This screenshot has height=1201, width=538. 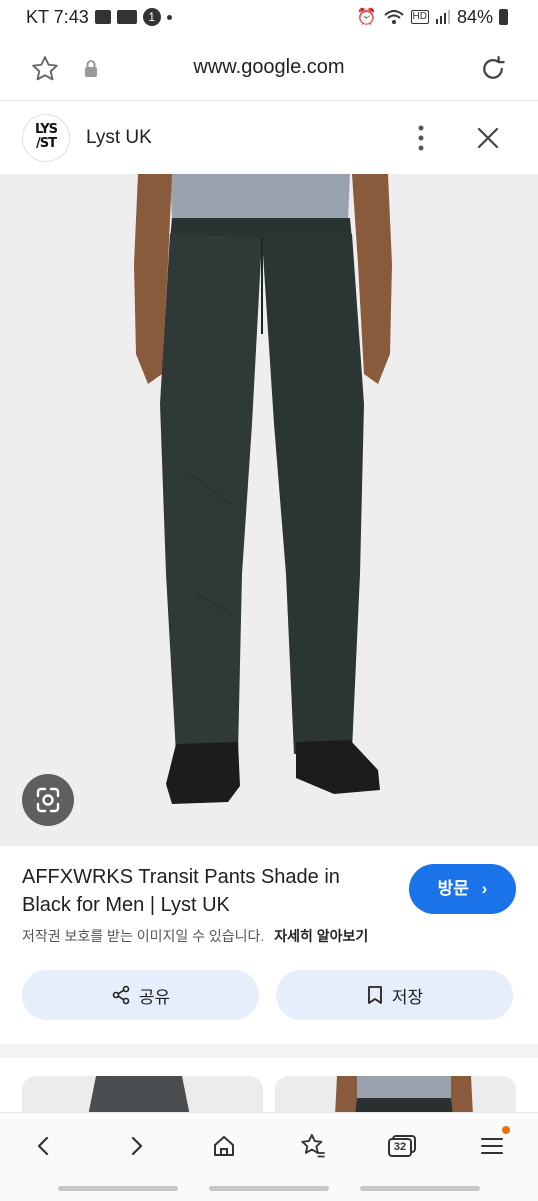 What do you see at coordinates (121, 995) in the screenshot?
I see `share-icon` at bounding box center [121, 995].